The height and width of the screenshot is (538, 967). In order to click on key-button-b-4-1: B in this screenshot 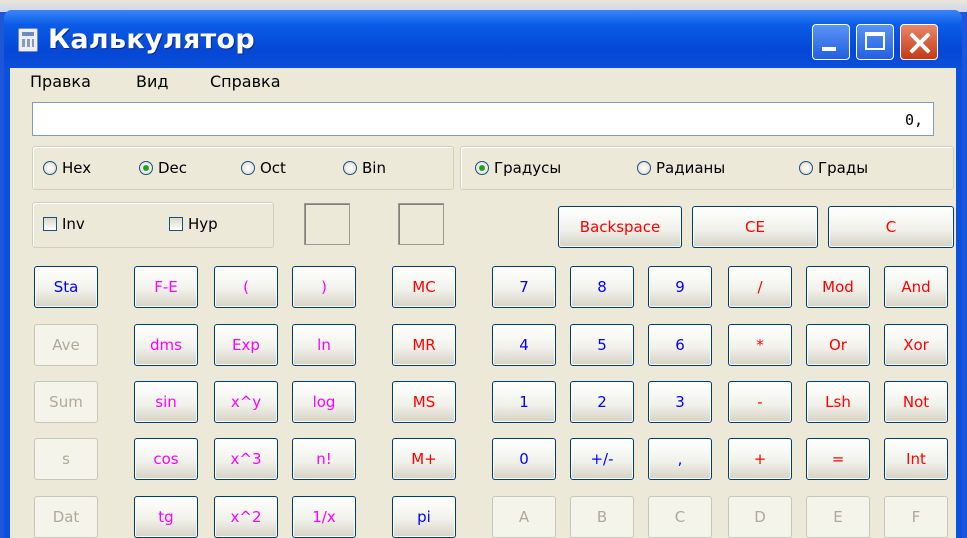, I will do `click(602, 517)`.